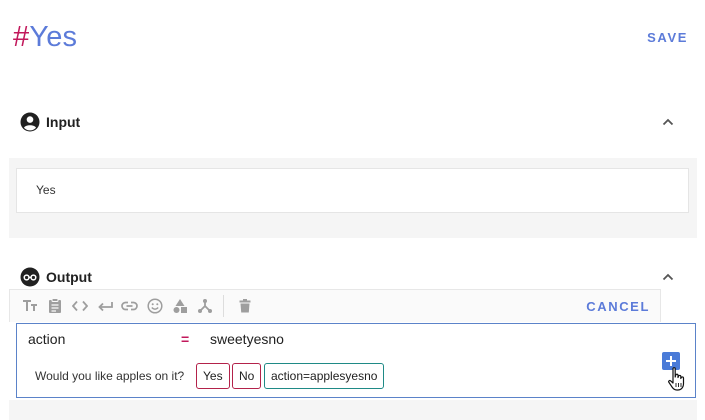 The width and height of the screenshot is (705, 420). Describe the element at coordinates (223, 306) in the screenshot. I see `toolbar-divider` at that location.